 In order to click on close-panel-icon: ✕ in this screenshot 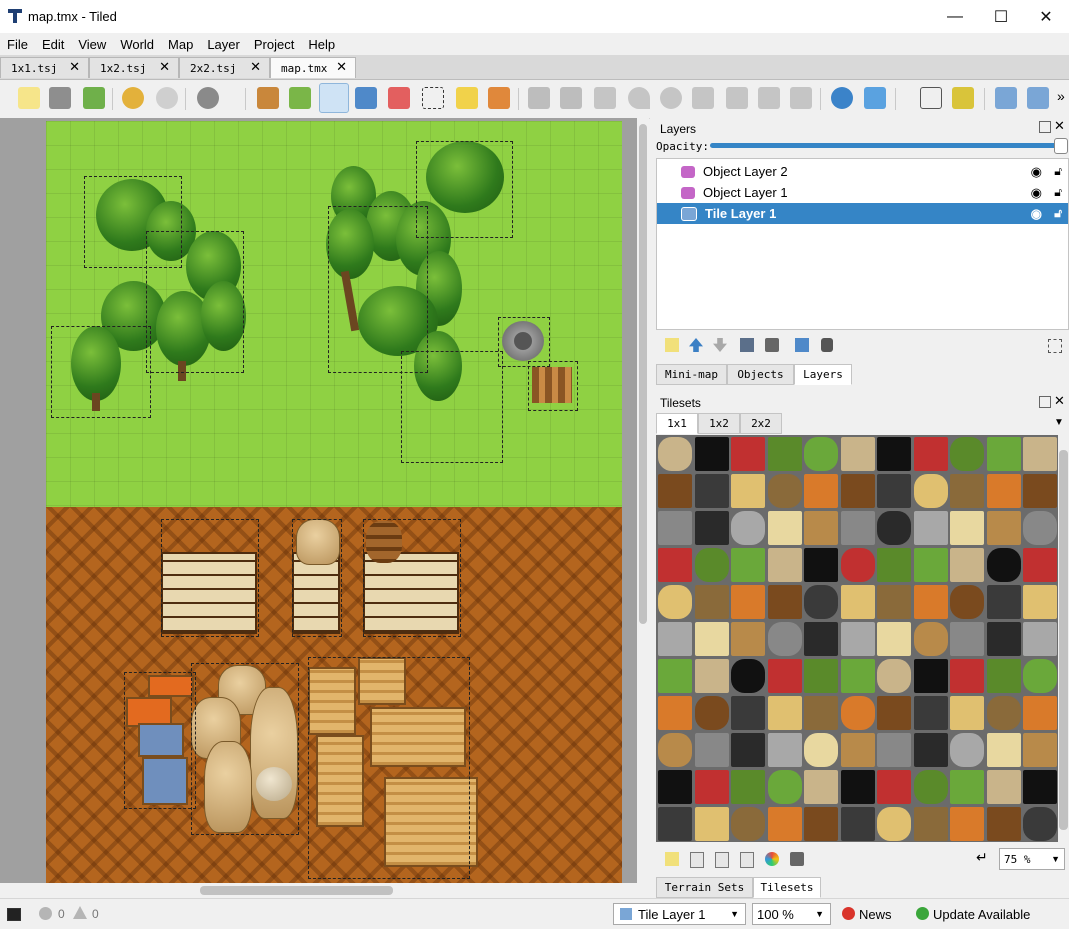, I will do `click(1059, 401)`.